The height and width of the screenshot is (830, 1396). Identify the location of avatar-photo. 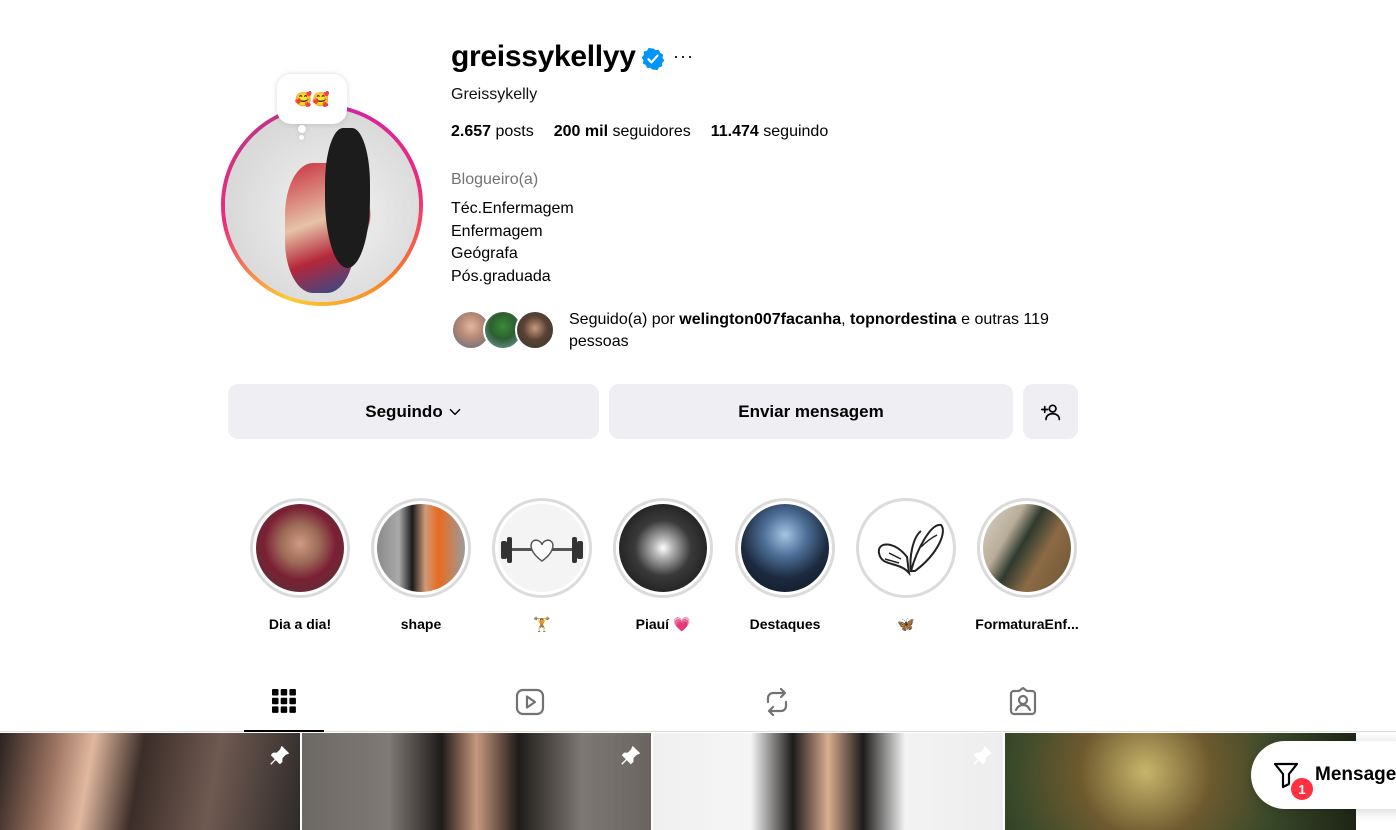
(322, 205).